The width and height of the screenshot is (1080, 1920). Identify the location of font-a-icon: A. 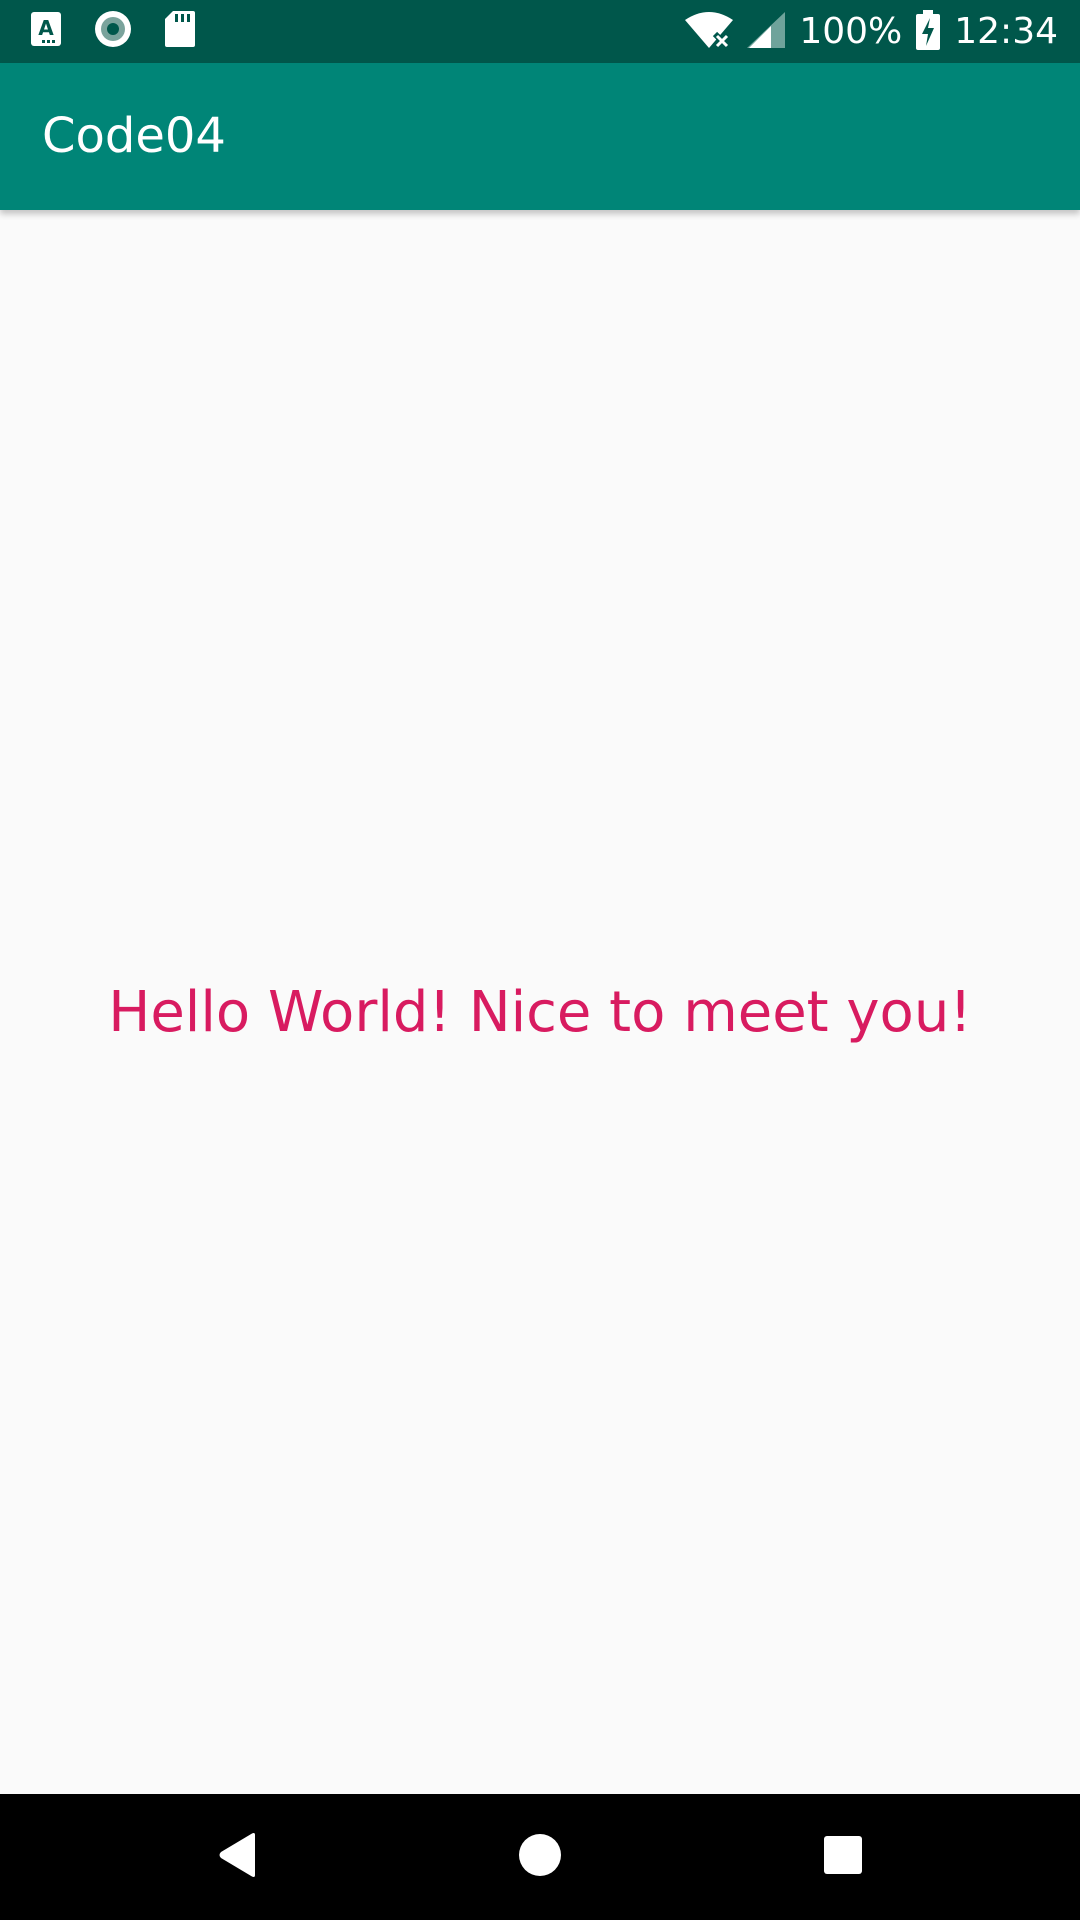
(46, 31).